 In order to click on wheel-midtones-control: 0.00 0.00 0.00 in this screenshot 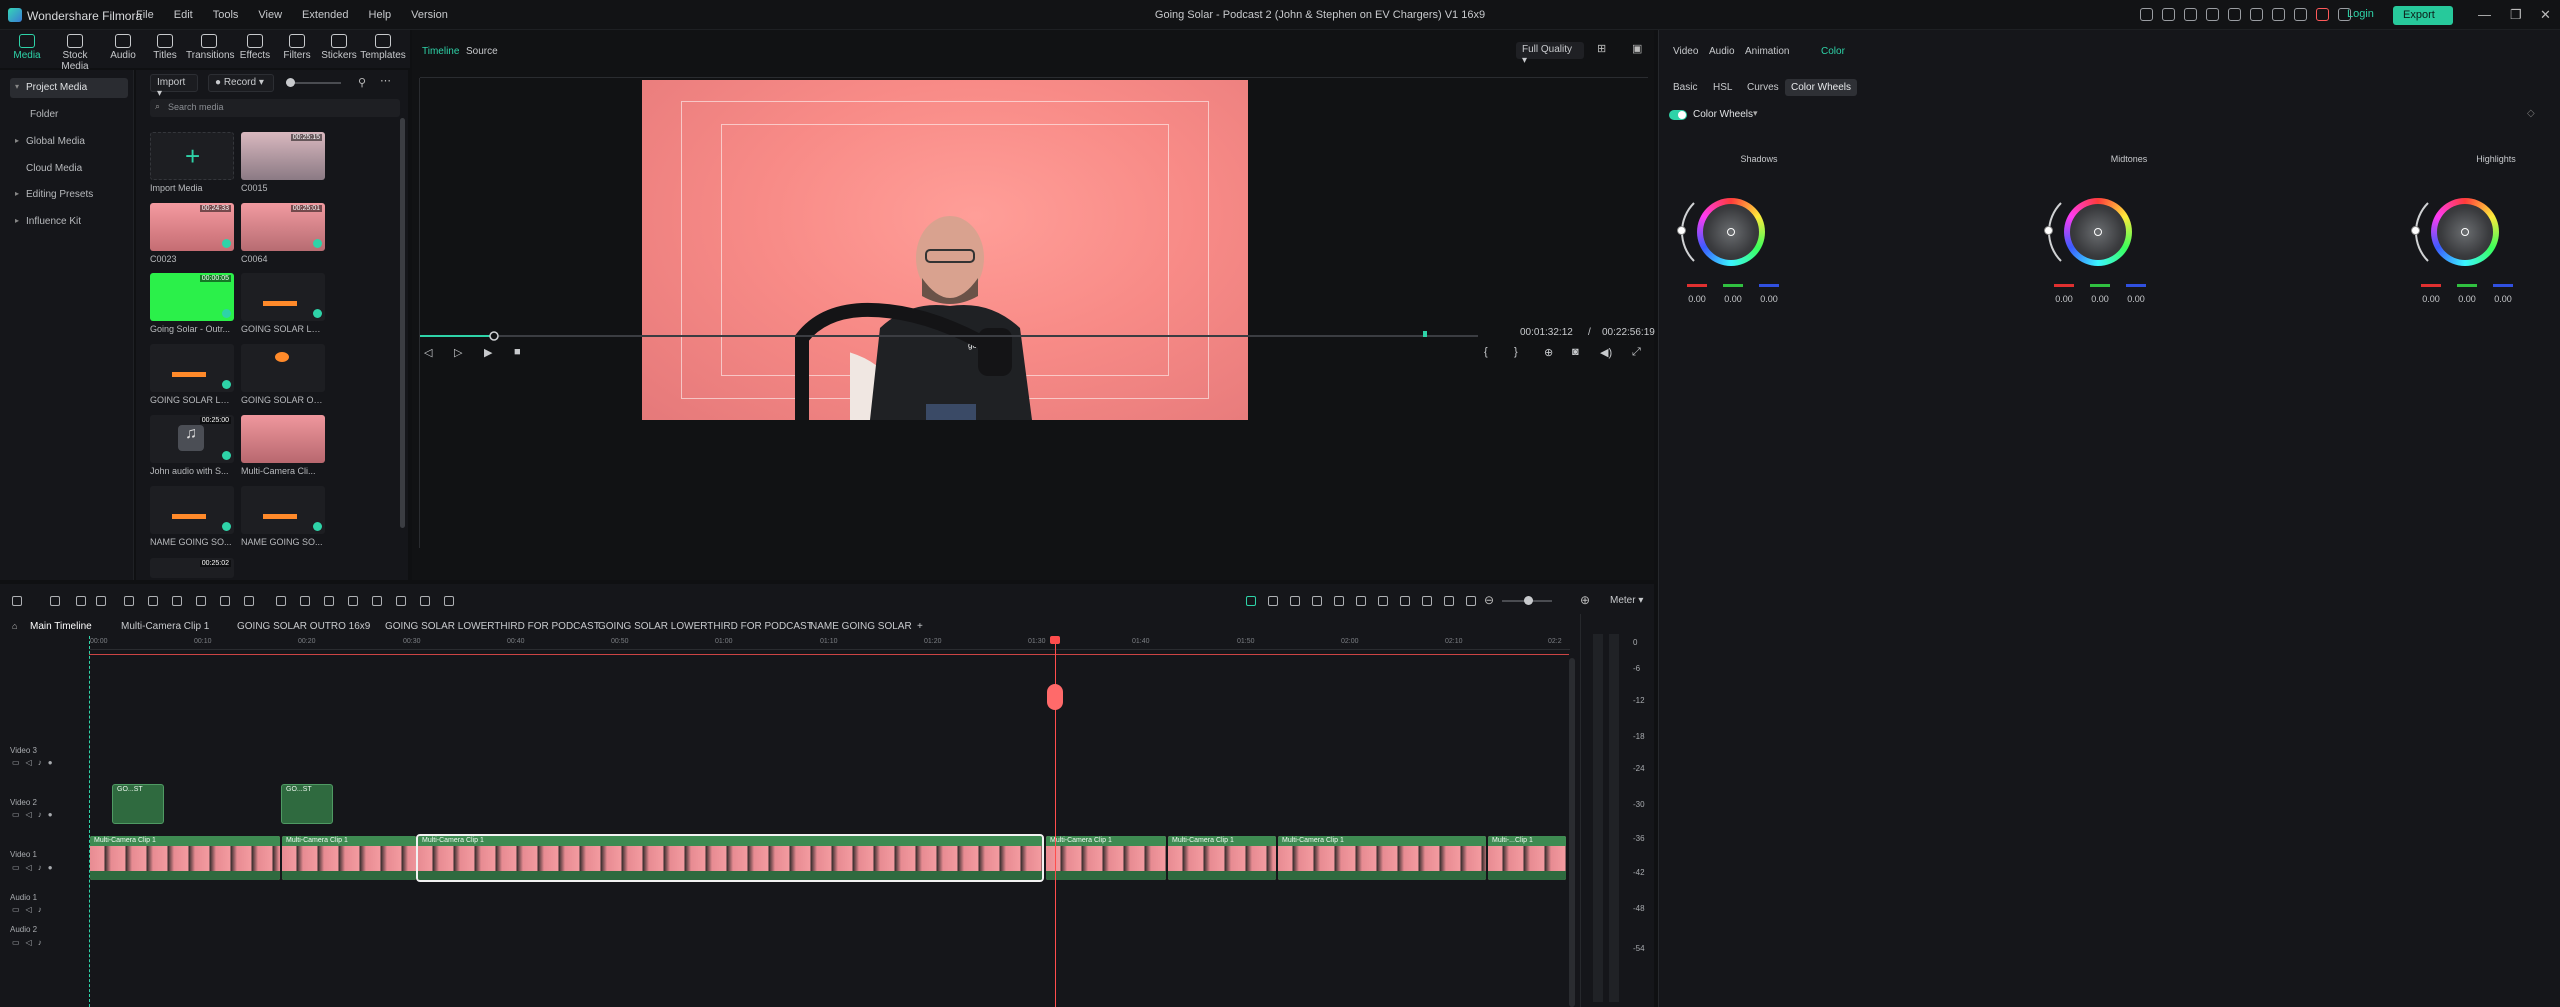, I will do `click(2094, 246)`.